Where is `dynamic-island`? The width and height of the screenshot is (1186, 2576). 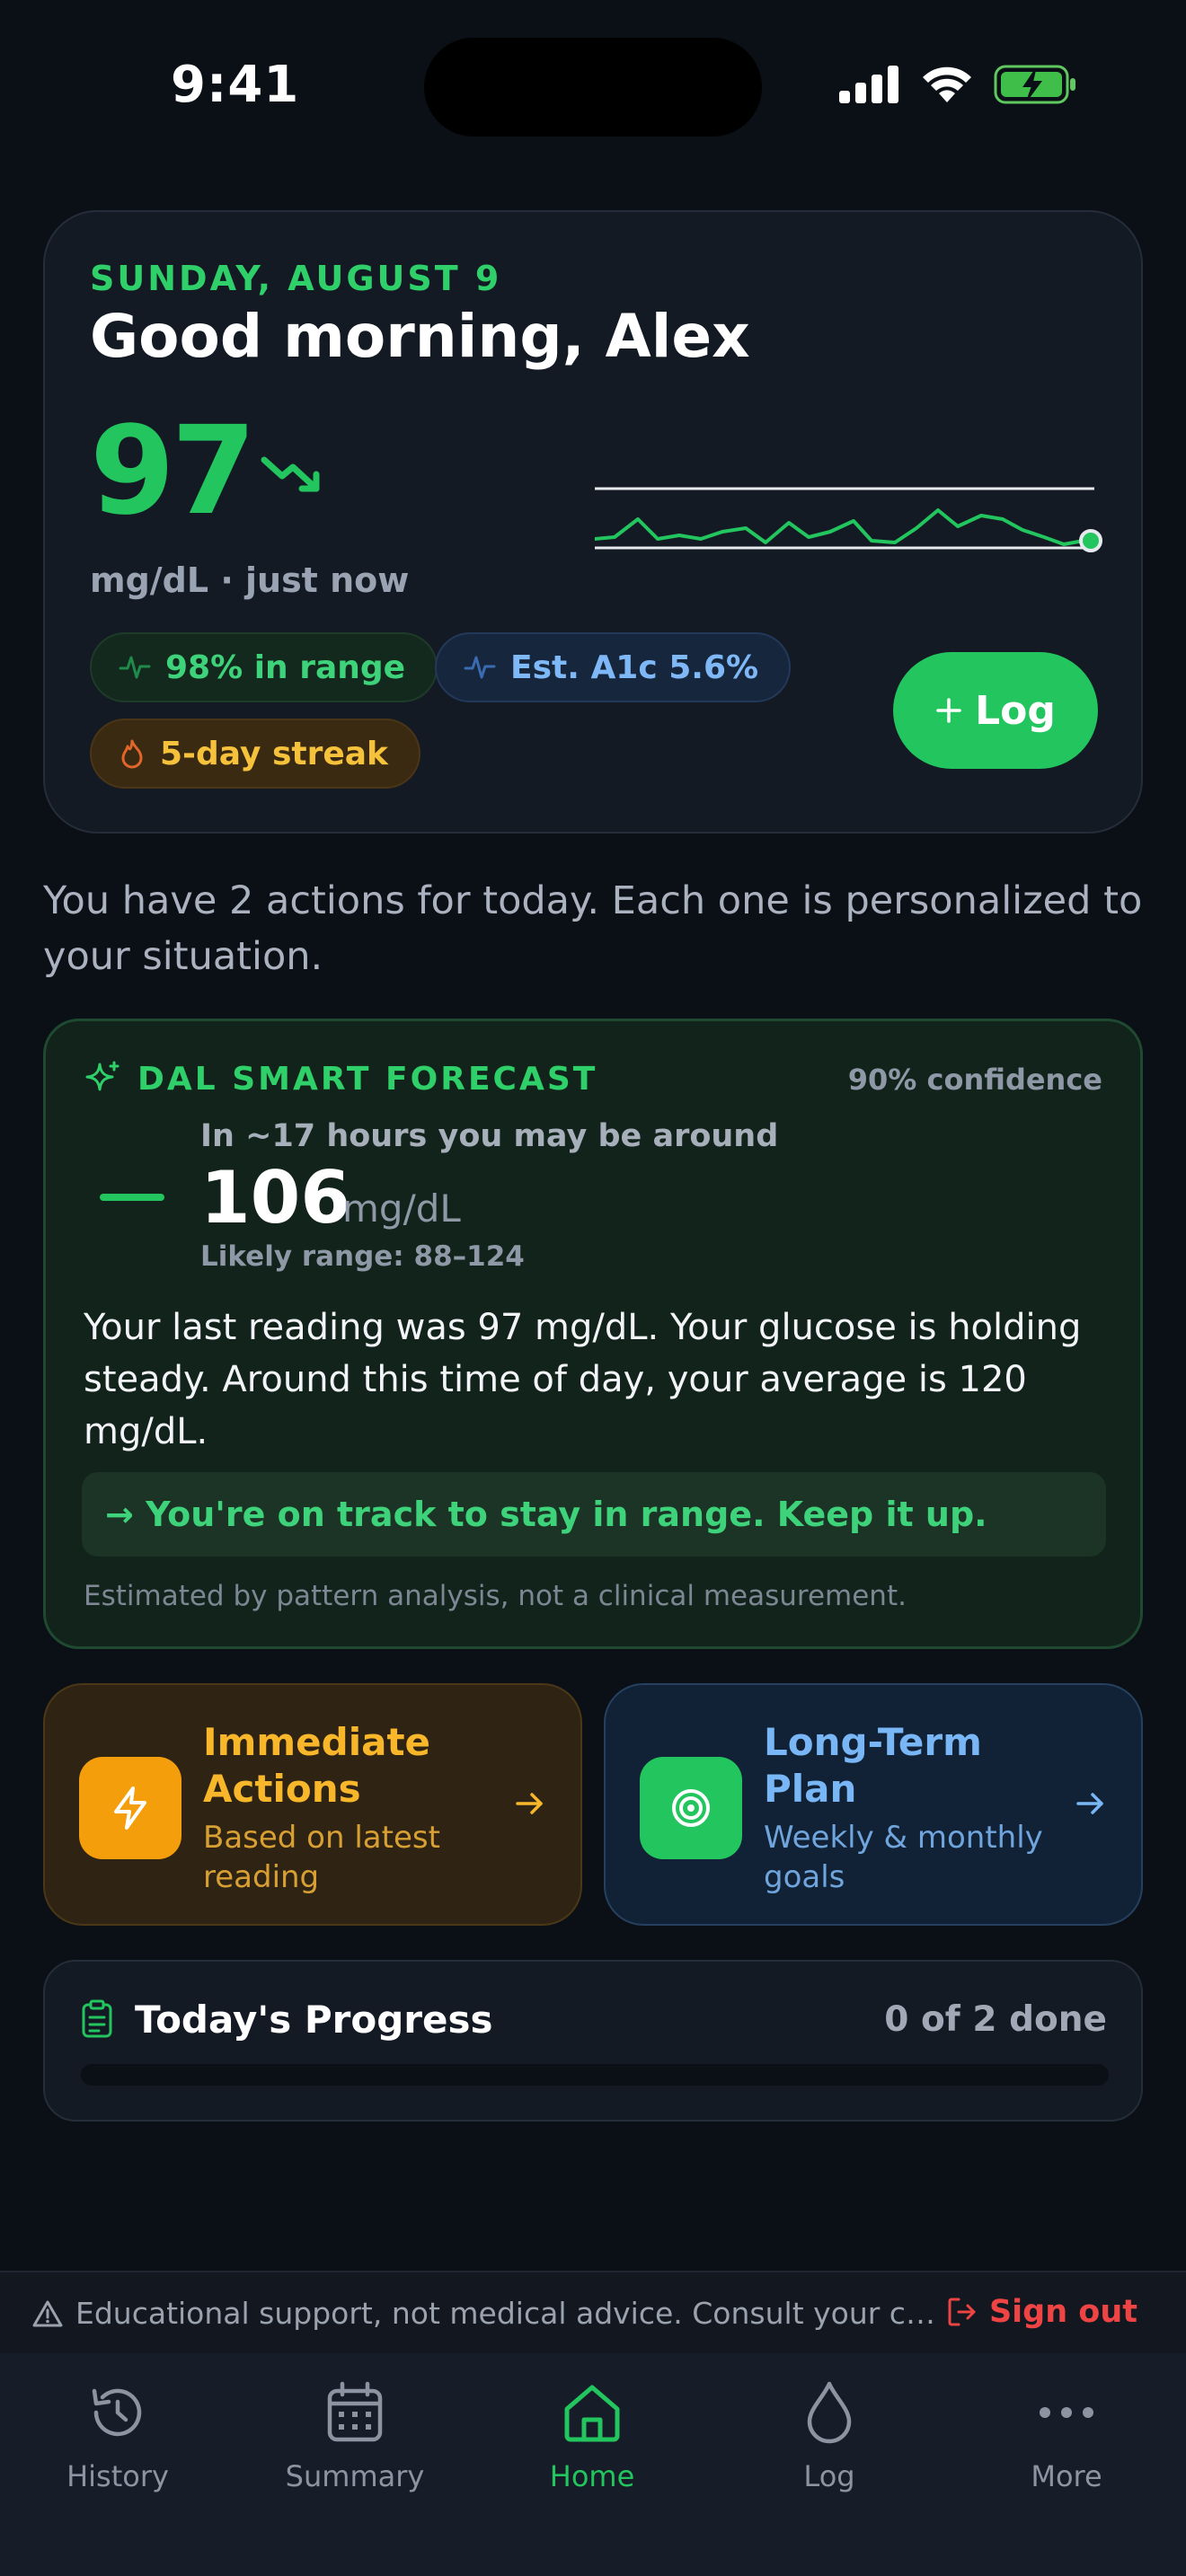 dynamic-island is located at coordinates (593, 87).